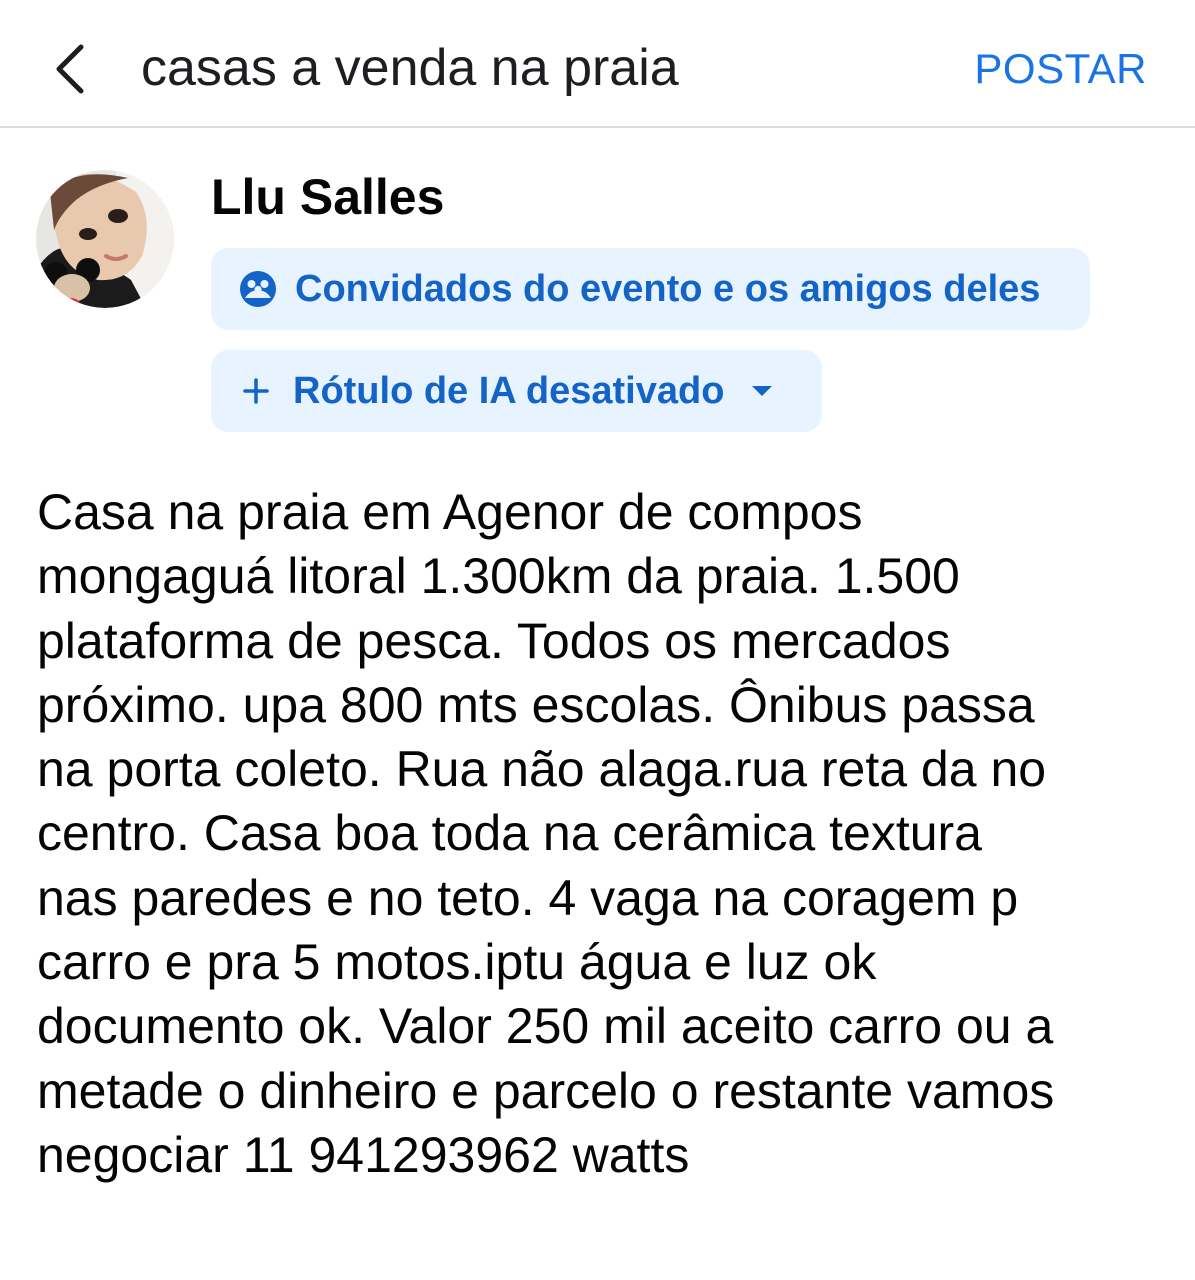 The height and width of the screenshot is (1280, 1195). I want to click on back-button, so click(71, 69).